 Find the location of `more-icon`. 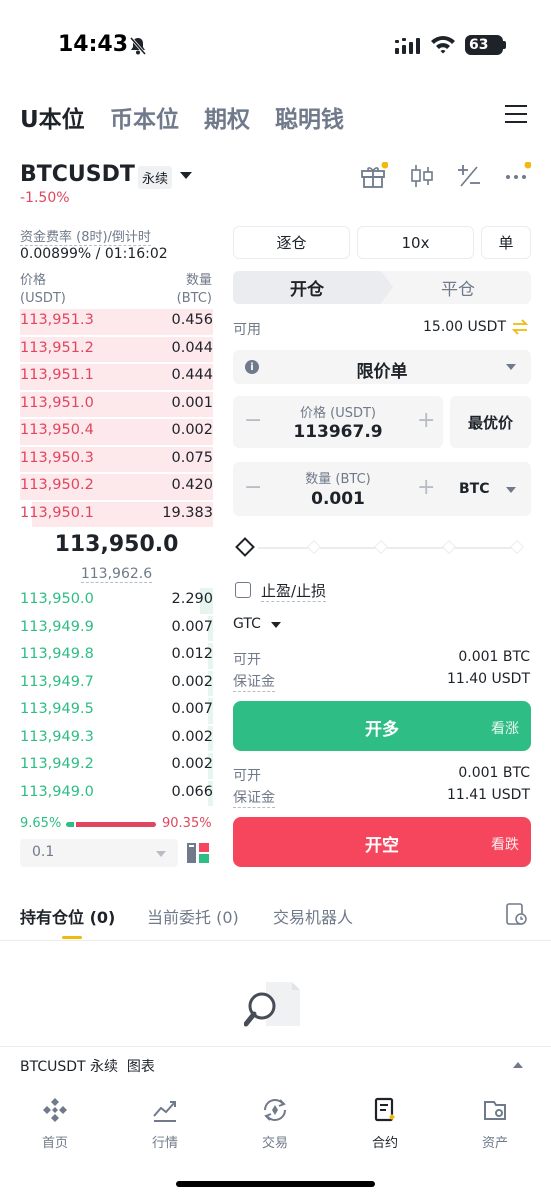

more-icon is located at coordinates (517, 176).